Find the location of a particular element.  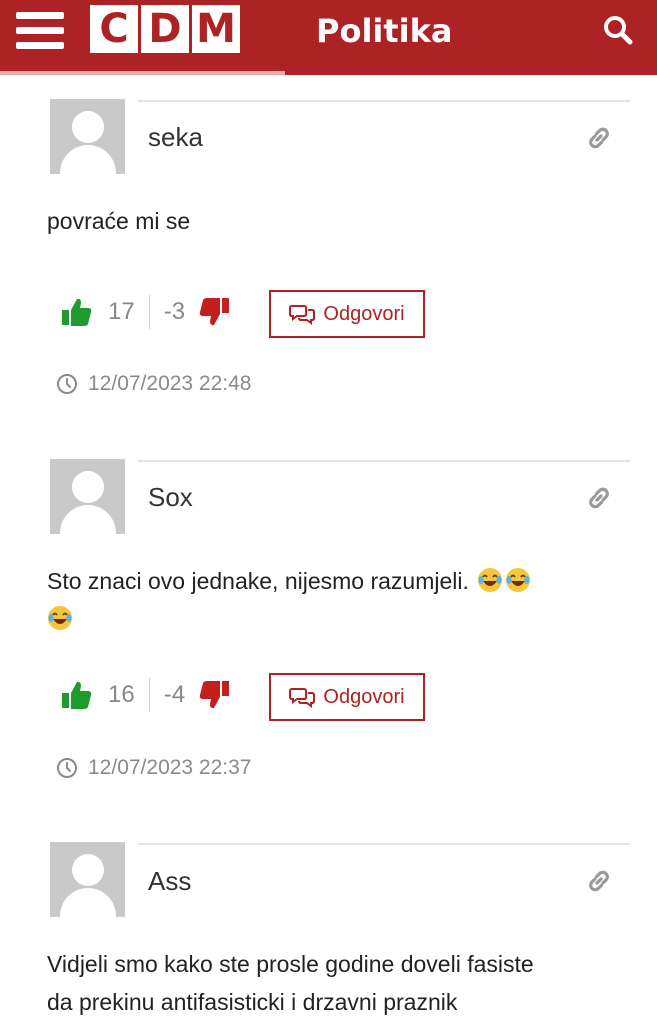

search-icon is located at coordinates (618, 30).